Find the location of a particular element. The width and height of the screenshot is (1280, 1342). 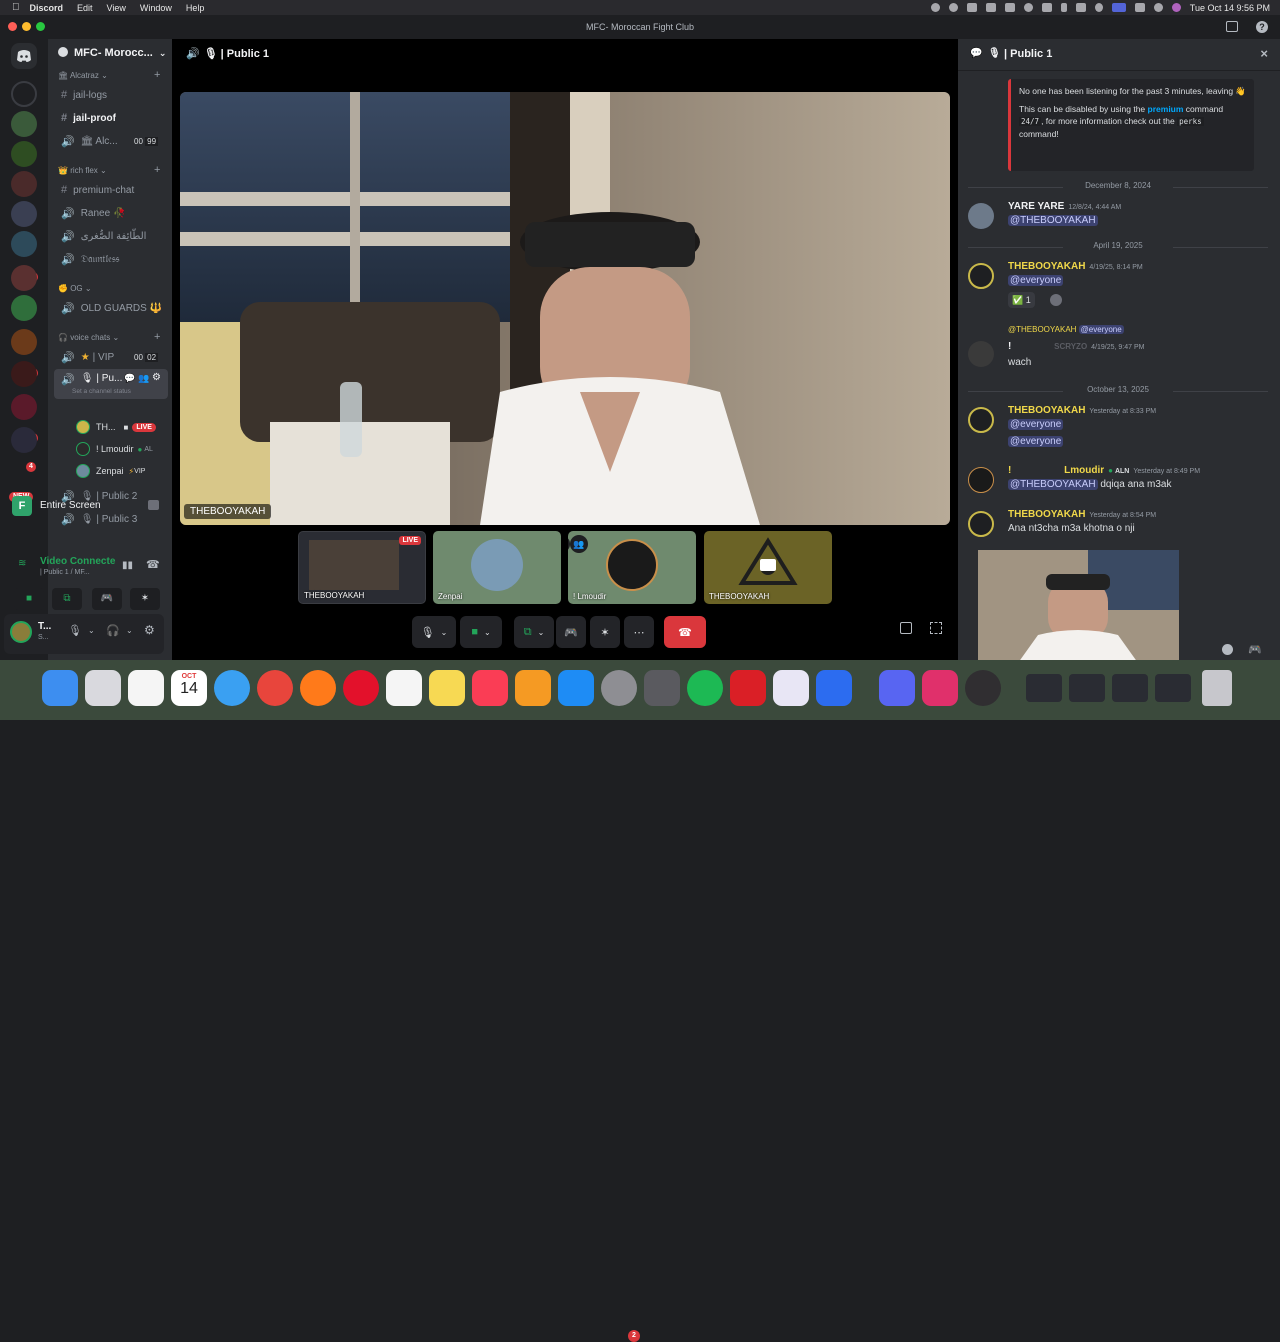

system-settings-icon is located at coordinates (619, 688).